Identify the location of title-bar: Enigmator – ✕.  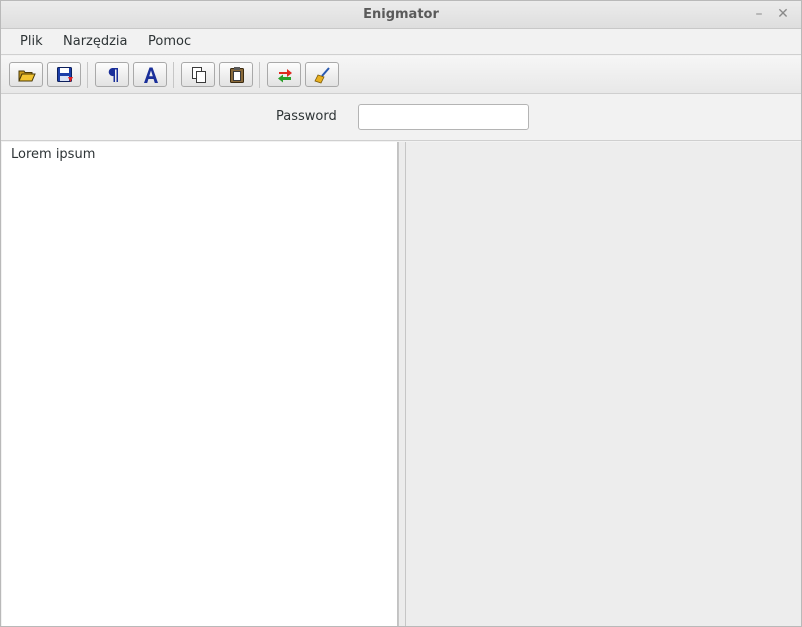
(401, 15).